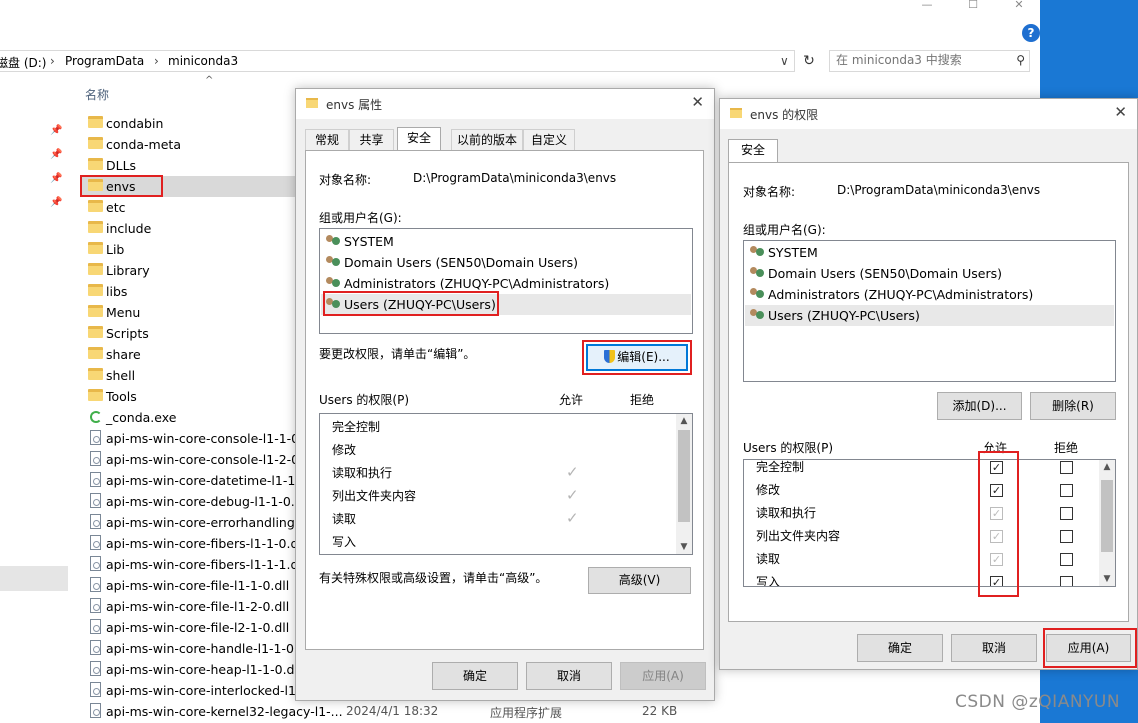 This screenshot has width=1138, height=723. Describe the element at coordinates (1031, 33) in the screenshot. I see `help-icon: ?` at that location.